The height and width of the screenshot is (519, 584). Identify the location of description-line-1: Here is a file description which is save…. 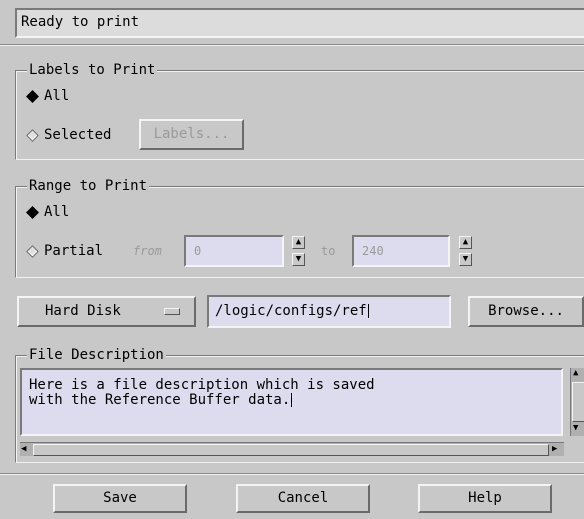
(202, 385).